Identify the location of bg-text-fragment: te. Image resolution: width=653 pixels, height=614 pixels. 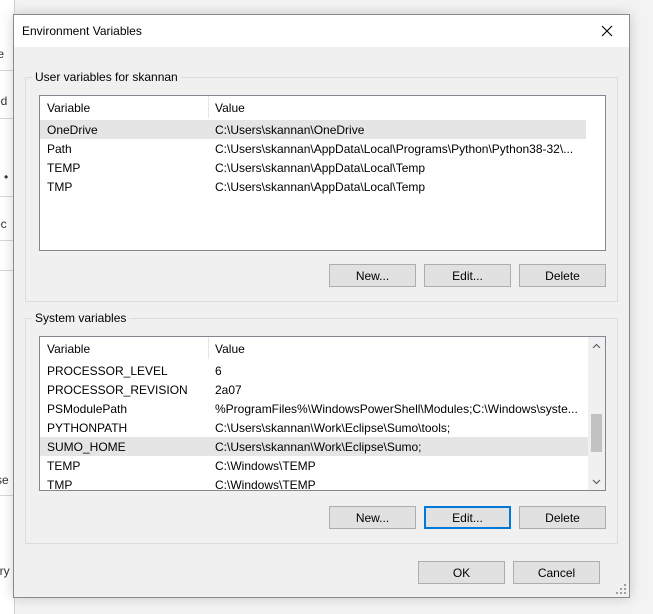
(2, 54).